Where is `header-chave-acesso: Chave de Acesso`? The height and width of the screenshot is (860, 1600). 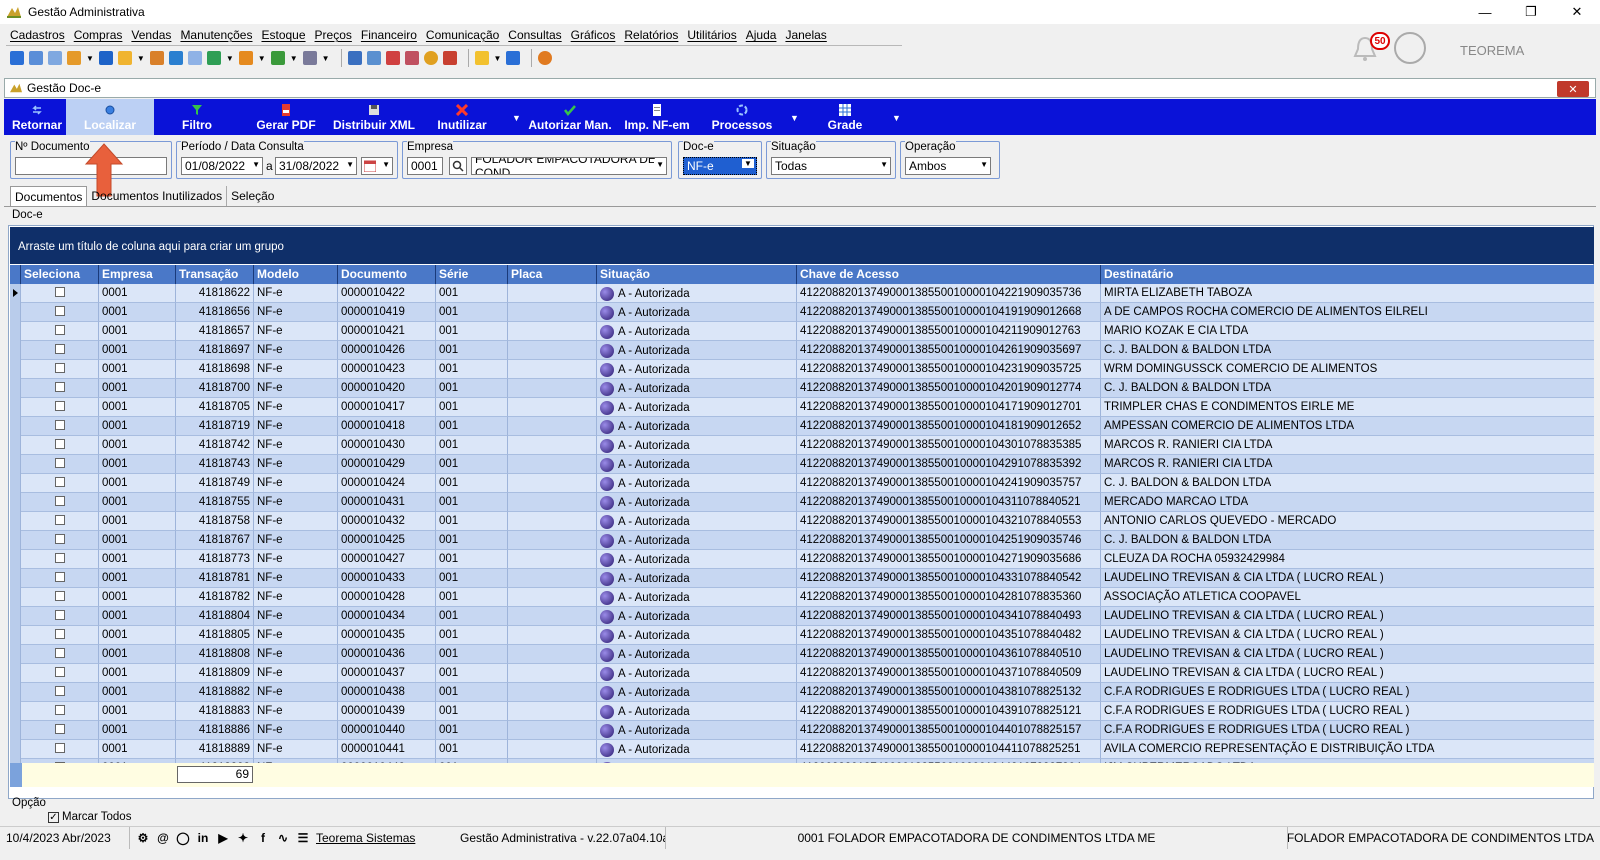
header-chave-acesso: Chave de Acesso is located at coordinates (949, 274).